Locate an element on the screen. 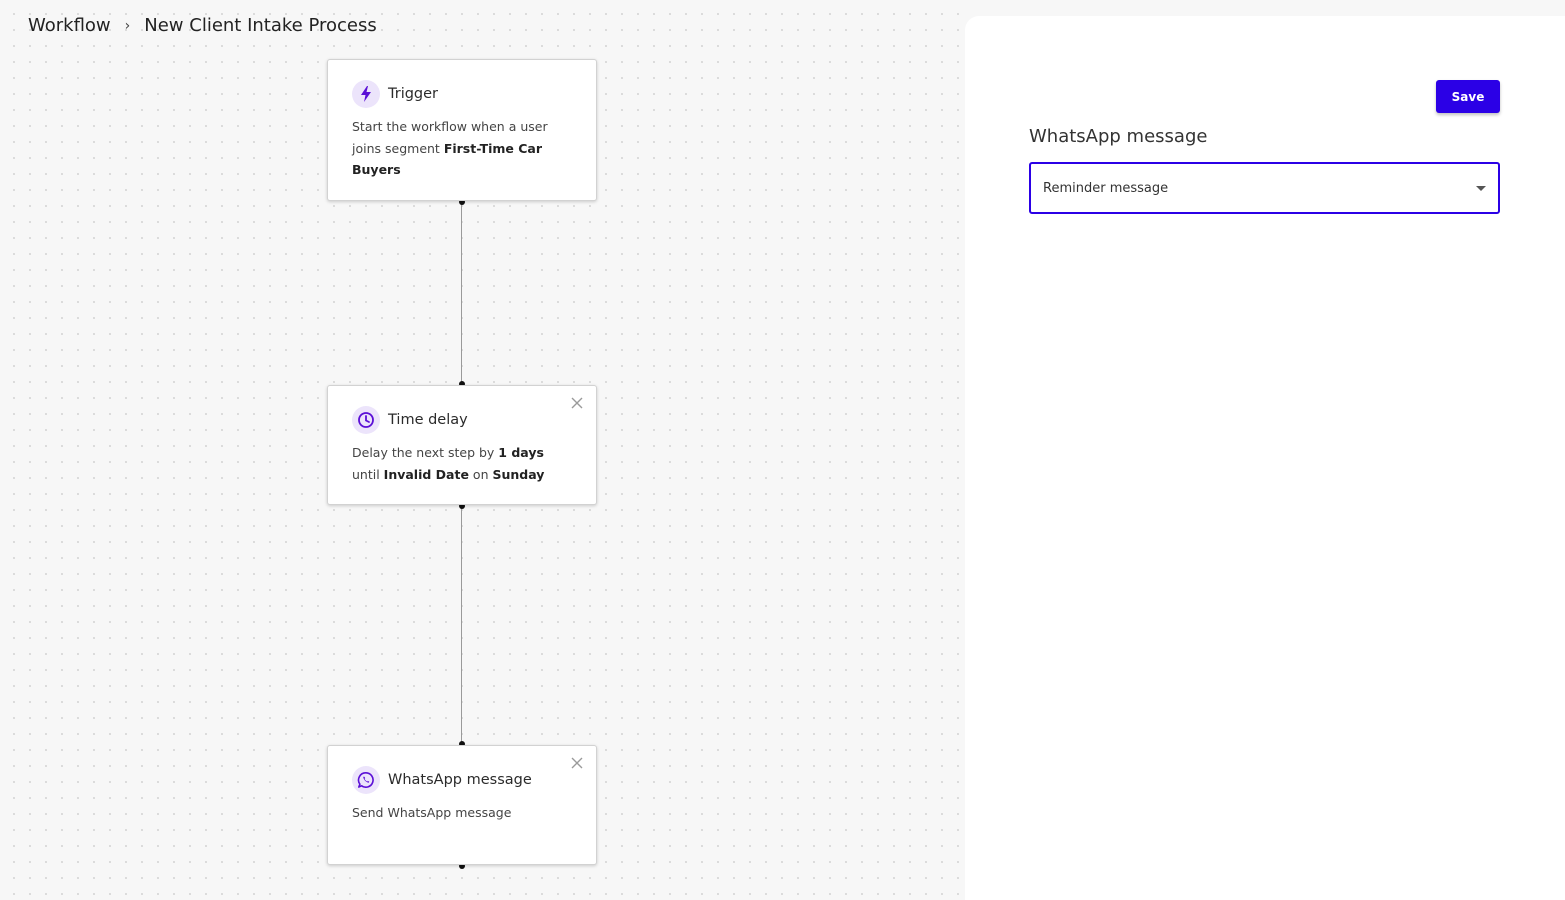  whatsapp-message-node: WhatsApp message Send WhatsApp message is located at coordinates (462, 805).